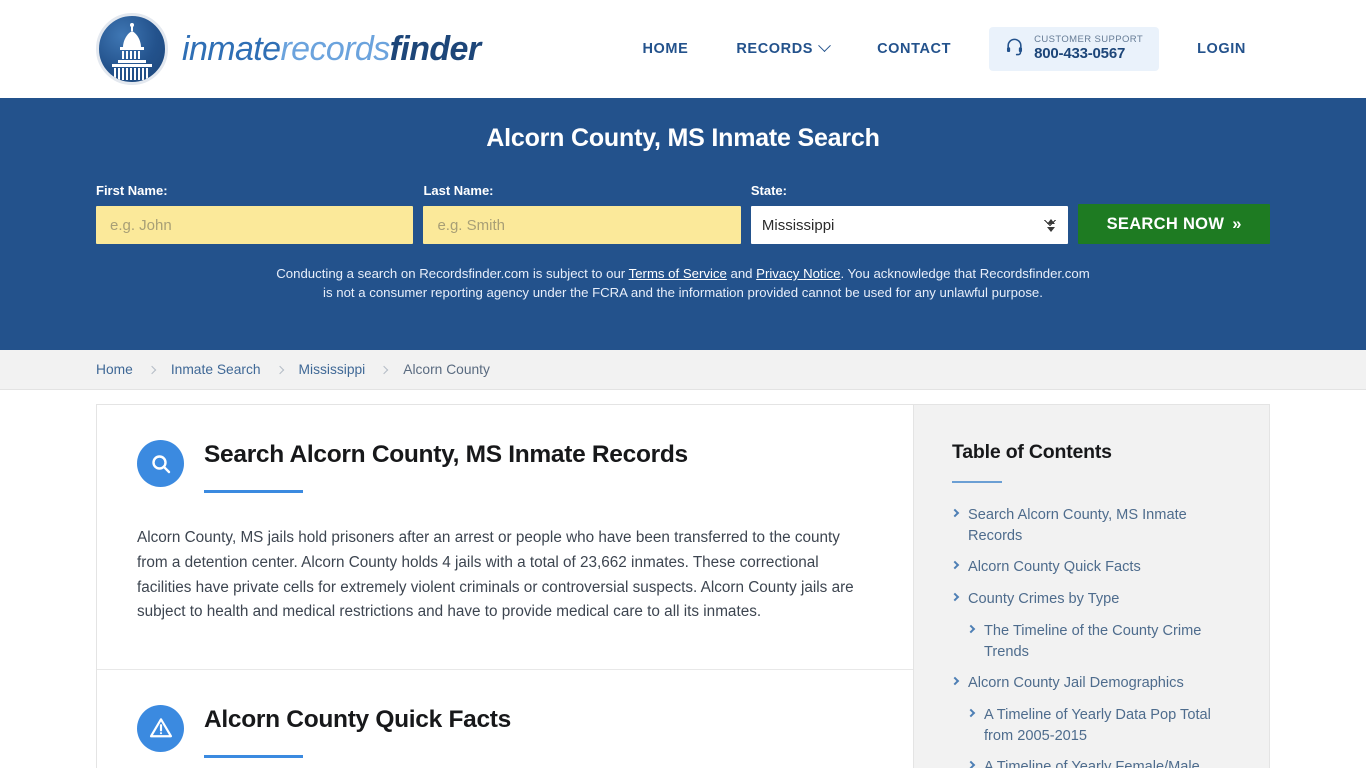 This screenshot has width=1366, height=768. Describe the element at coordinates (683, 138) in the screenshot. I see `page-title: Alcorn County, MS Inmate Search` at that location.